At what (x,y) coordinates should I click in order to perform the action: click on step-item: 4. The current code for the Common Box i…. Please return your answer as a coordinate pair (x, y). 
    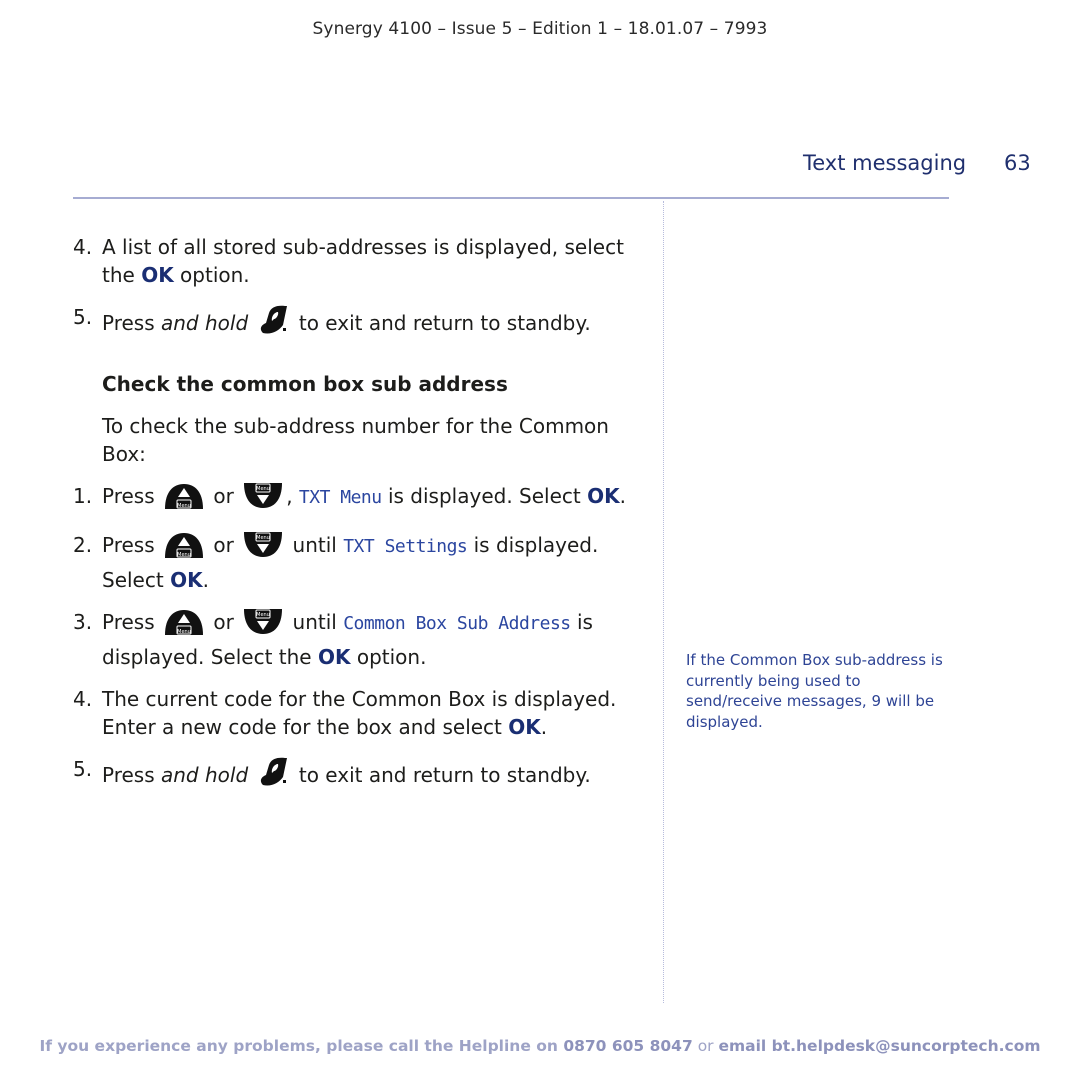
    Looking at the image, I should click on (358, 713).